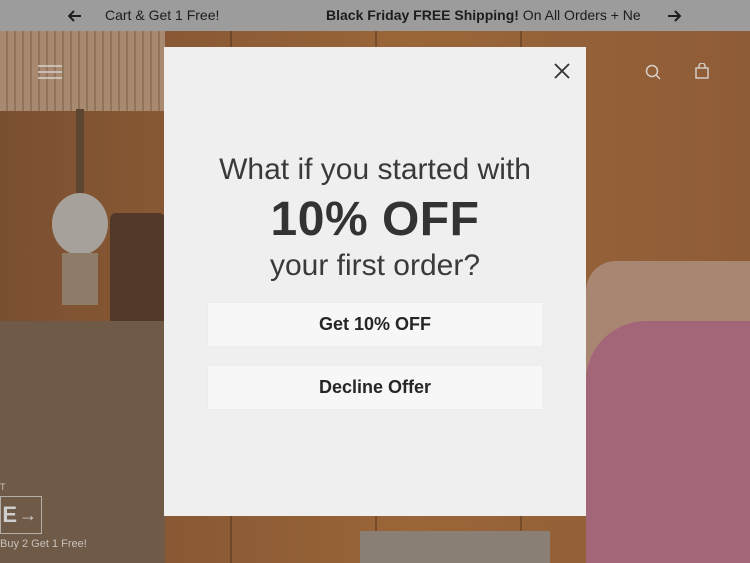 This screenshot has height=563, width=750. Describe the element at coordinates (375, 169) in the screenshot. I see `popup-headline-line1: What if you started with` at that location.